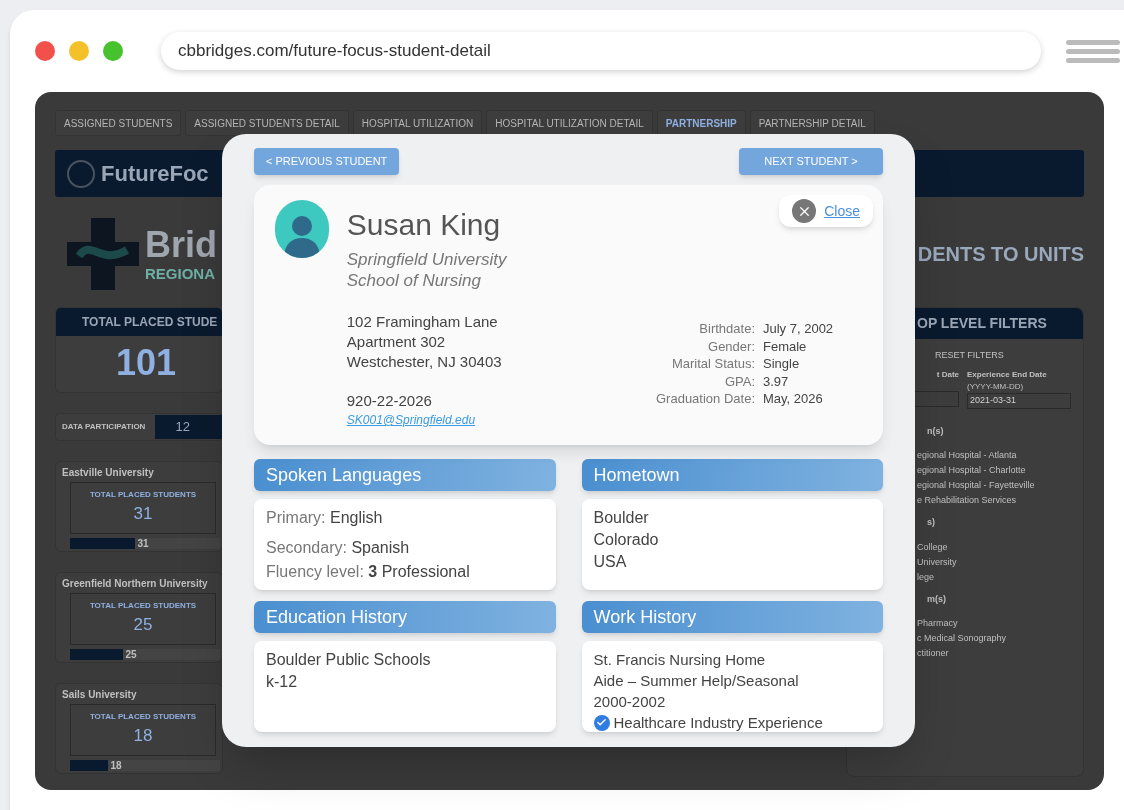 Image resolution: width=1124 pixels, height=810 pixels. Describe the element at coordinates (712, 364) in the screenshot. I see `detail-label: Marital Status:` at that location.